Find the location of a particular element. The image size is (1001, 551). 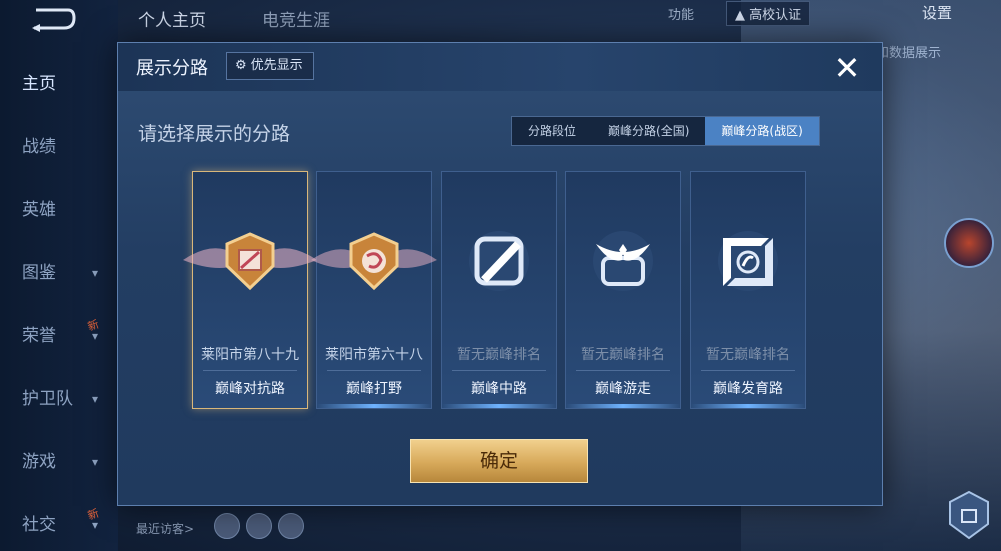

lane-type-segmented-control: 分路段位 巅峰分路(全国) 巅峰分路(战区) is located at coordinates (665, 131).